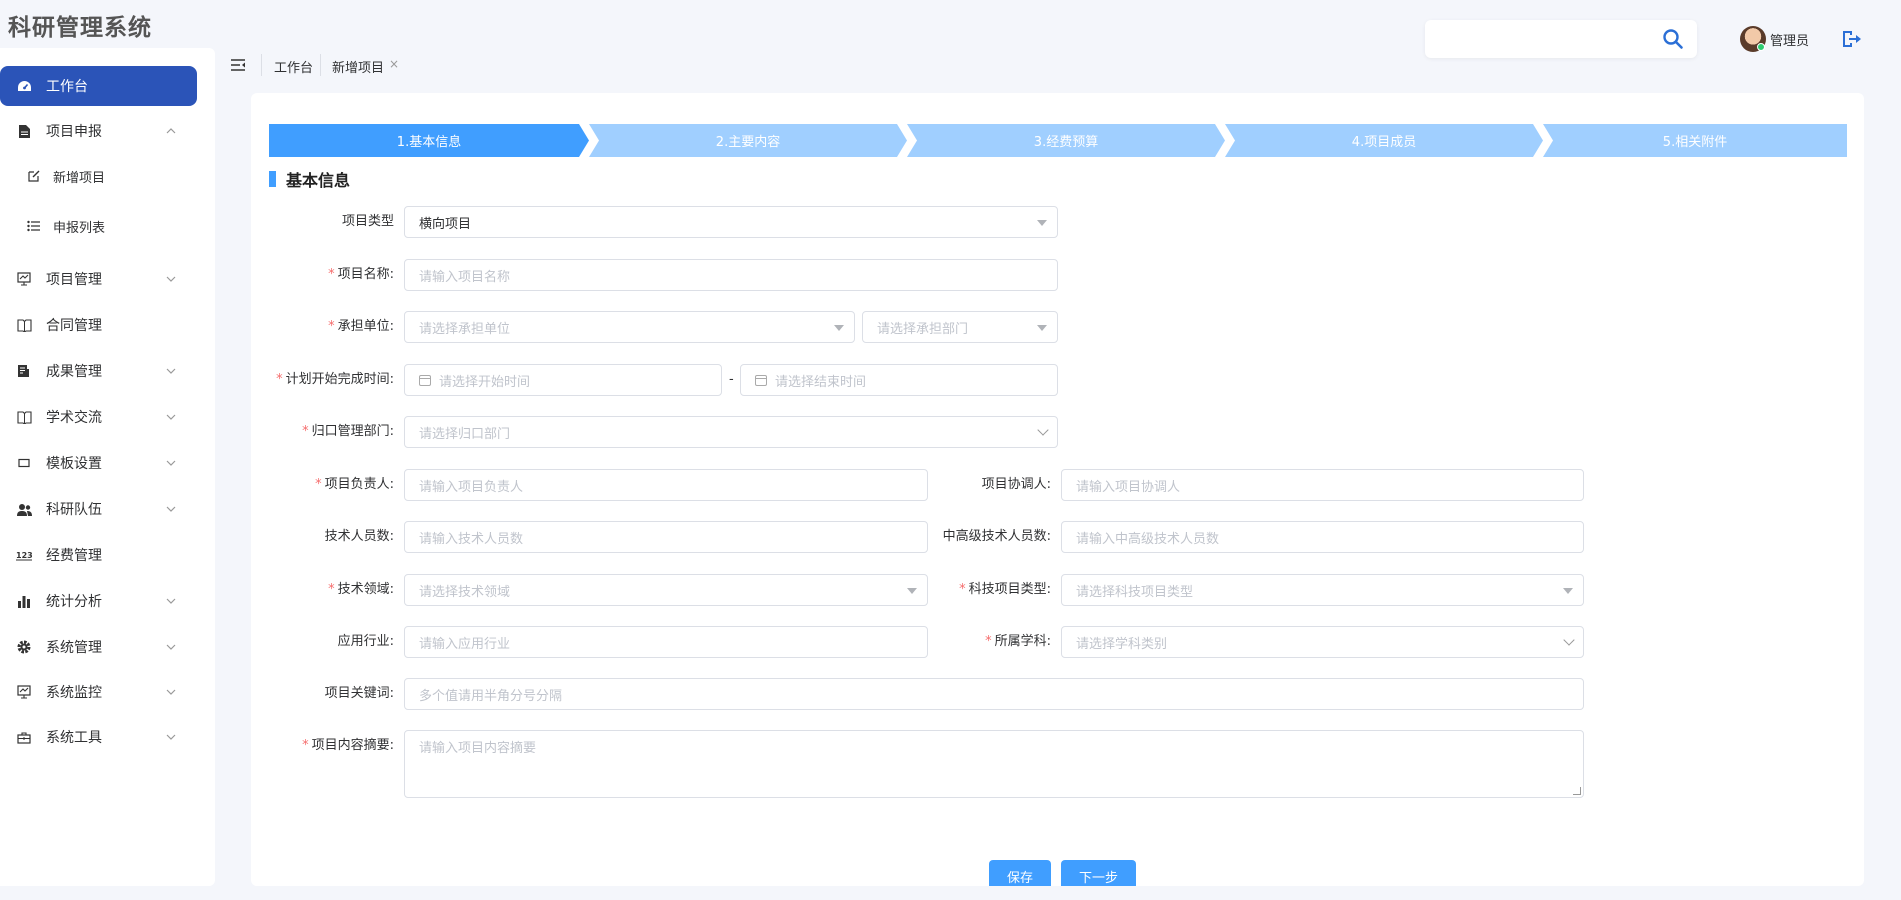 The height and width of the screenshot is (900, 1901). I want to click on tech-field-select: 请选择技术领域, so click(666, 590).